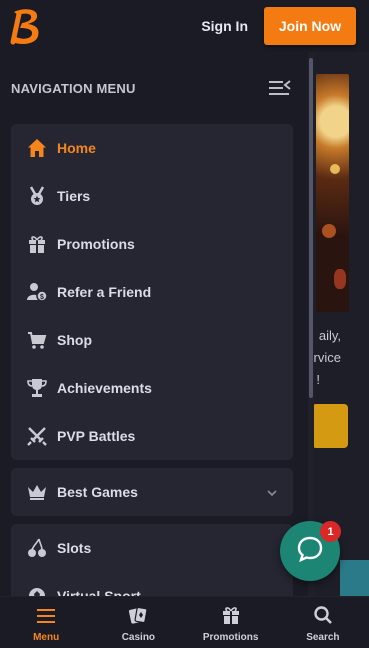  Describe the element at coordinates (74, 340) in the screenshot. I see `nav-item-label: Shop` at that location.